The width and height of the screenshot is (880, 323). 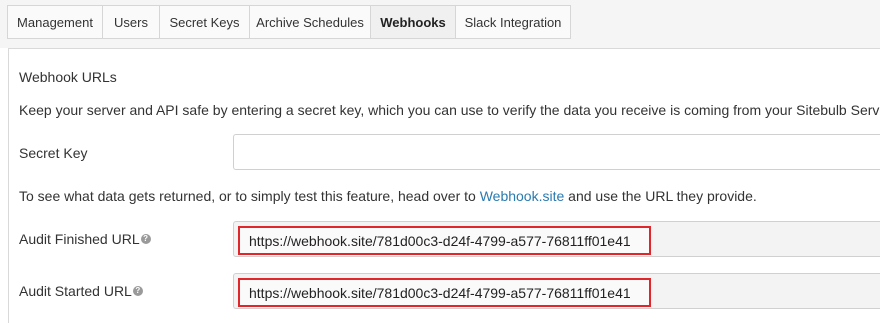 I want to click on tab-management: Management, so click(x=55, y=22).